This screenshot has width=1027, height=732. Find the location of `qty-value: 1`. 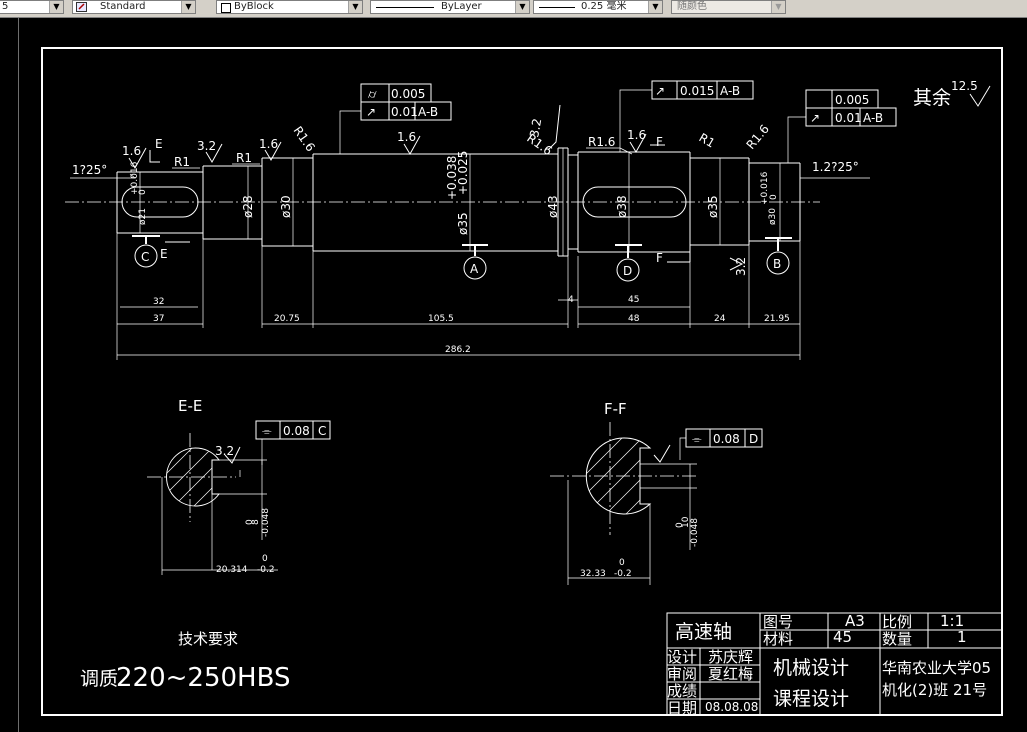

qty-value: 1 is located at coordinates (962, 637).